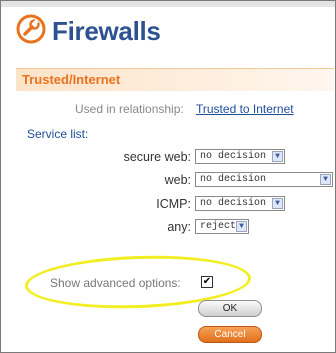 The width and height of the screenshot is (336, 353). Describe the element at coordinates (157, 157) in the screenshot. I see `service-label-secure-web: secure web:` at that location.